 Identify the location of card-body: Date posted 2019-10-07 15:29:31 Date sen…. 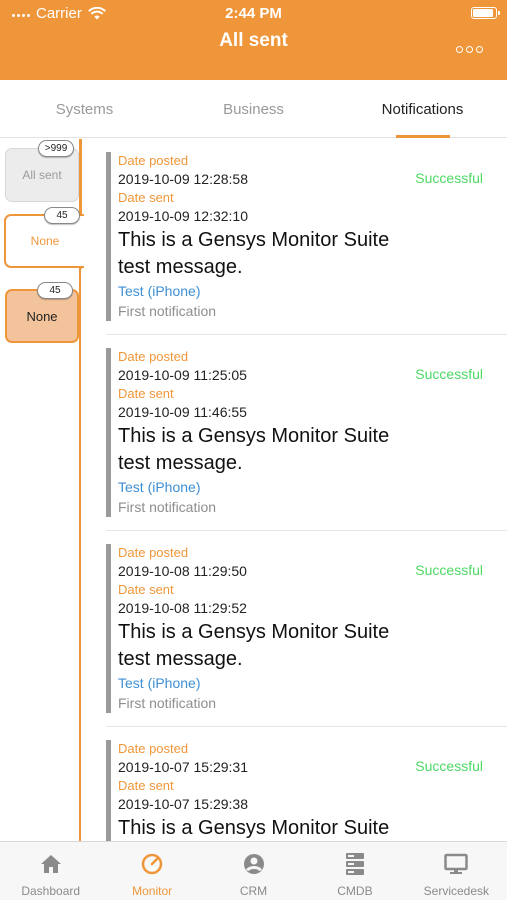
(312, 790).